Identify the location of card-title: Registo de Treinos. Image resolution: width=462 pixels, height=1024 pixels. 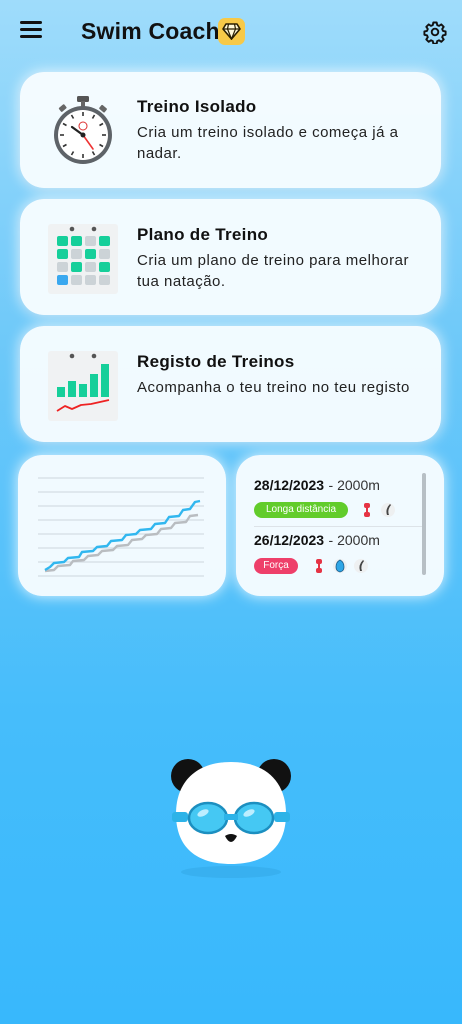
(216, 361).